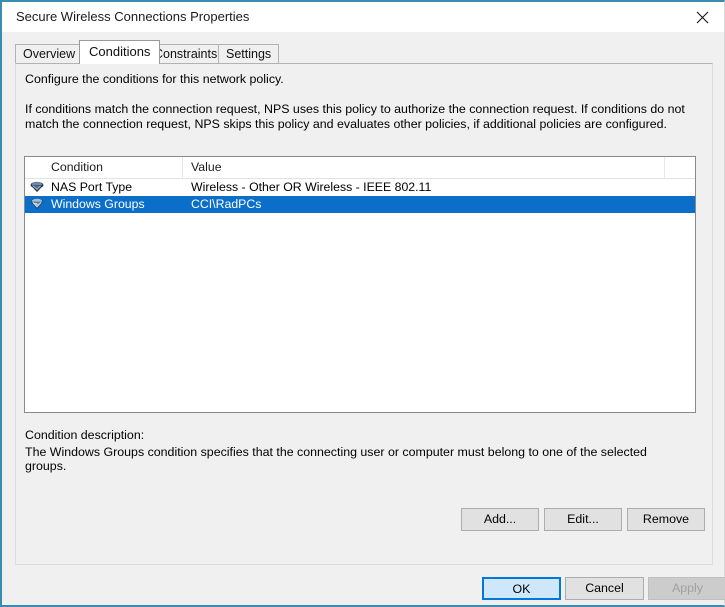 The width and height of the screenshot is (725, 607). What do you see at coordinates (604, 588) in the screenshot?
I see `cancel-button: Cancel` at bounding box center [604, 588].